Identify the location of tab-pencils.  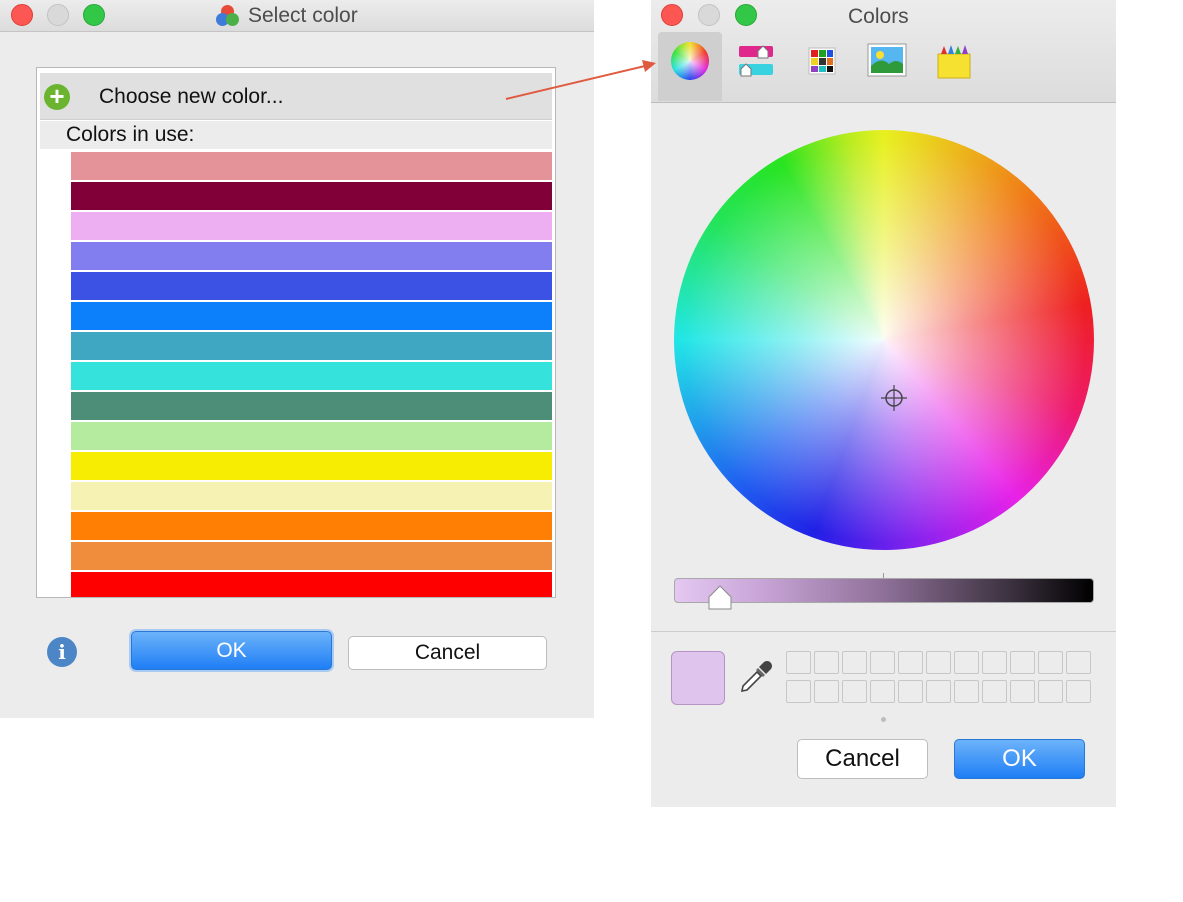
(954, 66).